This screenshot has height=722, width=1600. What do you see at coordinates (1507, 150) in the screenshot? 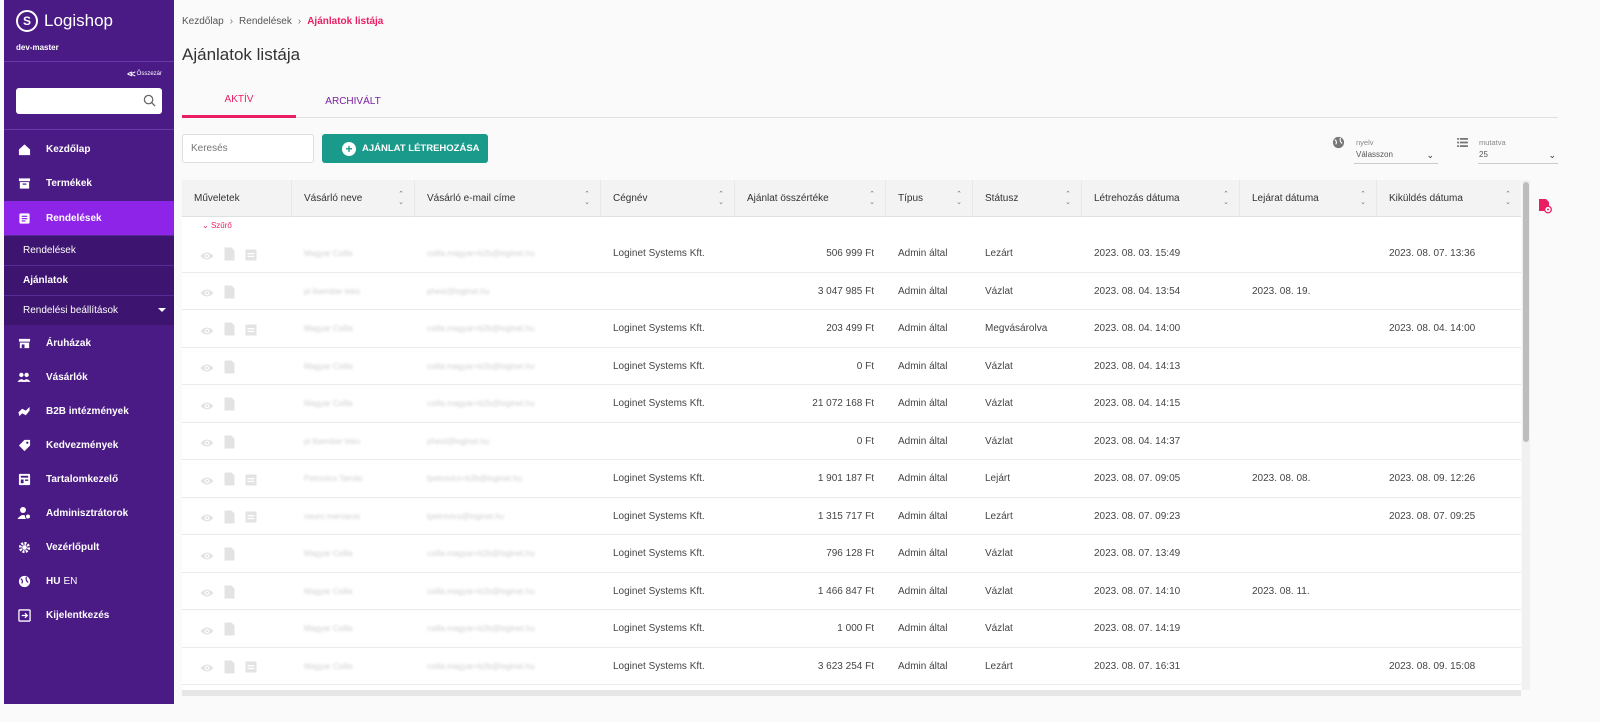
I see `per-page-select: mutatva 25 ⌄` at bounding box center [1507, 150].